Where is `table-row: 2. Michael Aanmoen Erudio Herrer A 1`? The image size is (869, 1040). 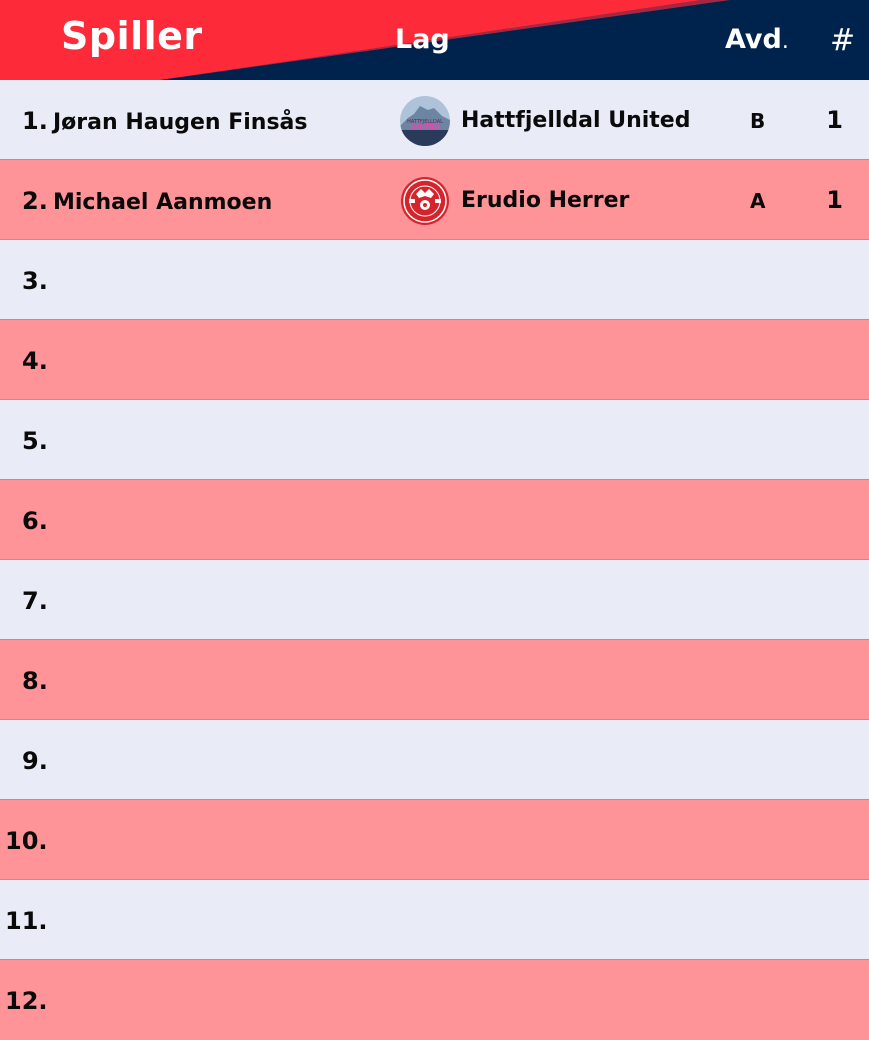
table-row: 2. Michael Aanmoen Erudio Herrer A 1 is located at coordinates (434, 200).